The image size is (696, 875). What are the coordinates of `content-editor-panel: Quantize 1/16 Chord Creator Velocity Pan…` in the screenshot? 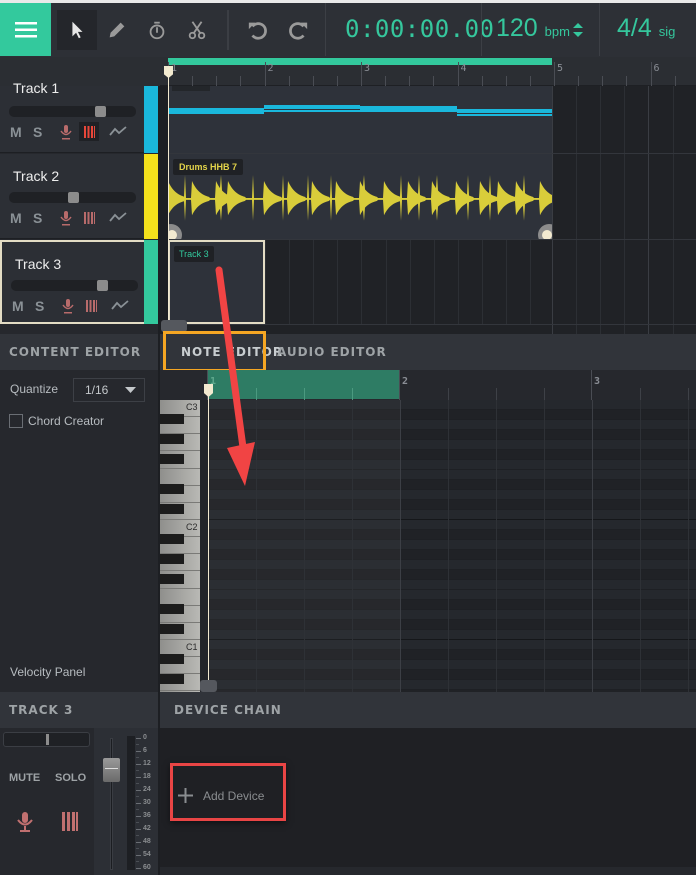 It's located at (79, 531).